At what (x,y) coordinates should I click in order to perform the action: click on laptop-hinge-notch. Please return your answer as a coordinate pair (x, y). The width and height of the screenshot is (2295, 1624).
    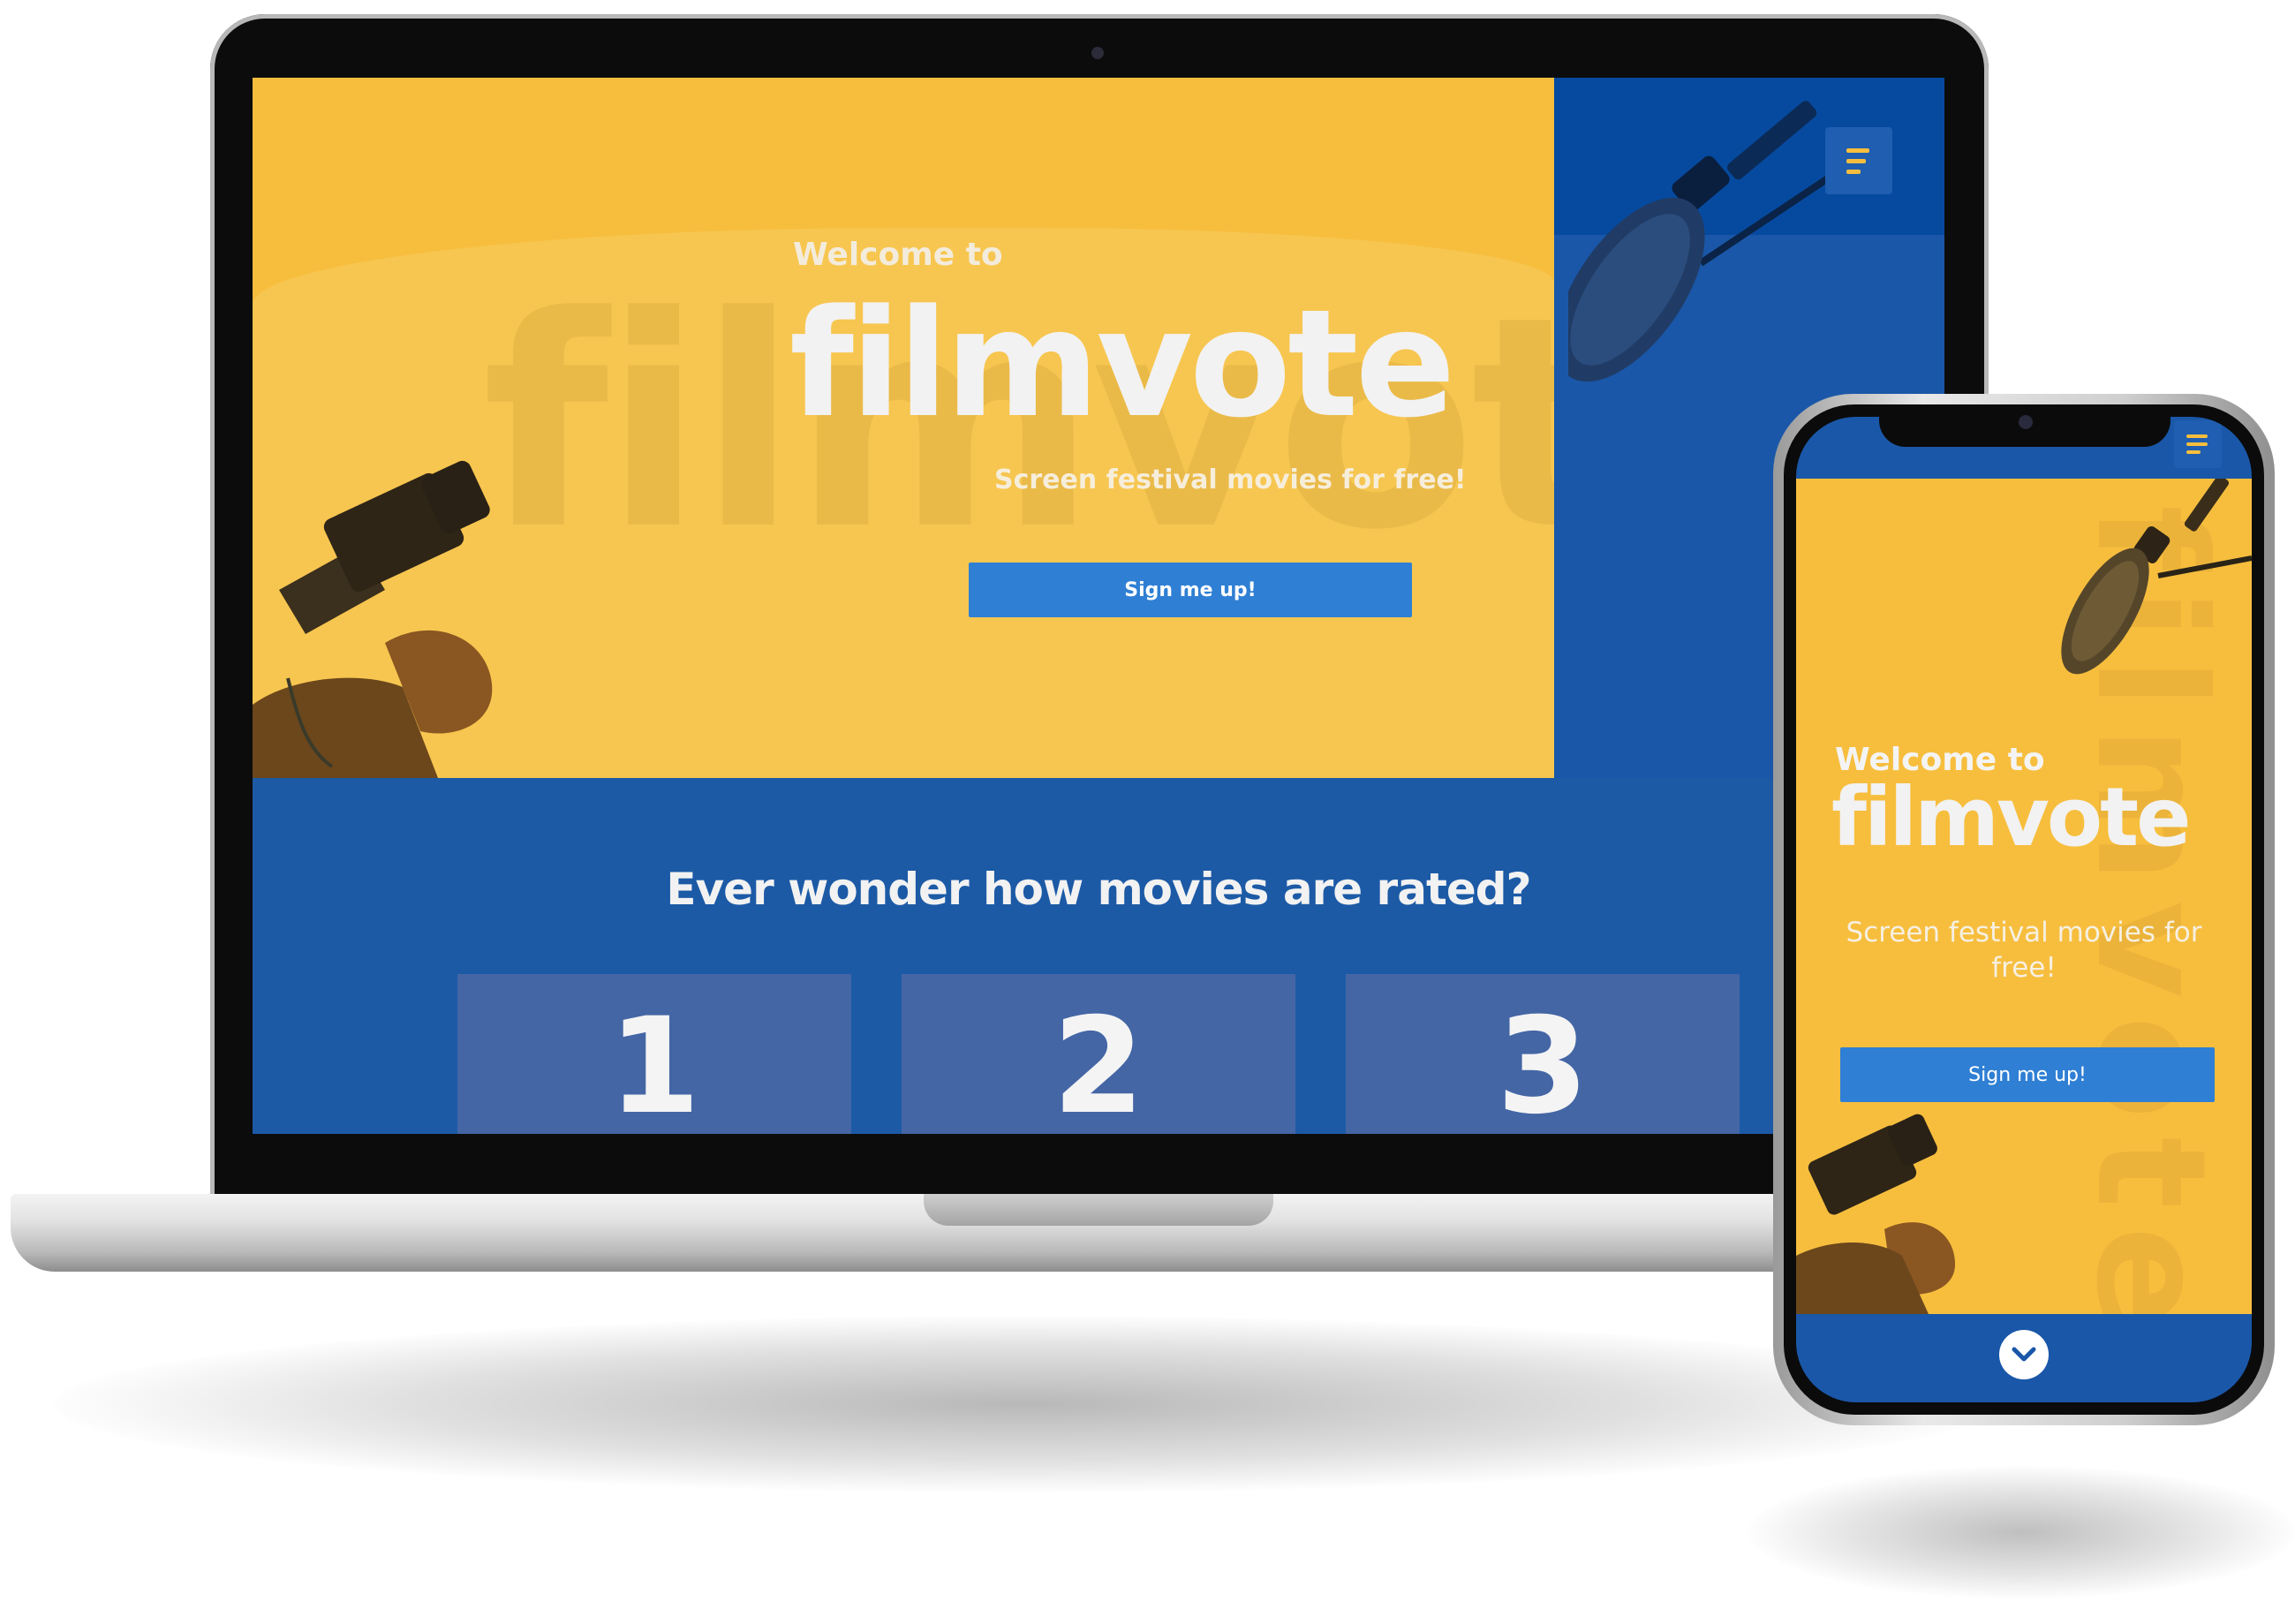
    Looking at the image, I should click on (1099, 1210).